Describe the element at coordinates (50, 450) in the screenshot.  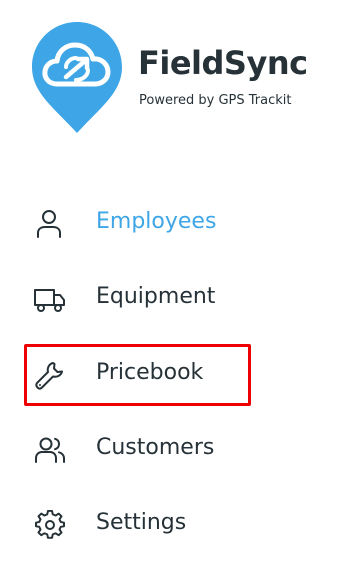
I see `users-icon` at that location.